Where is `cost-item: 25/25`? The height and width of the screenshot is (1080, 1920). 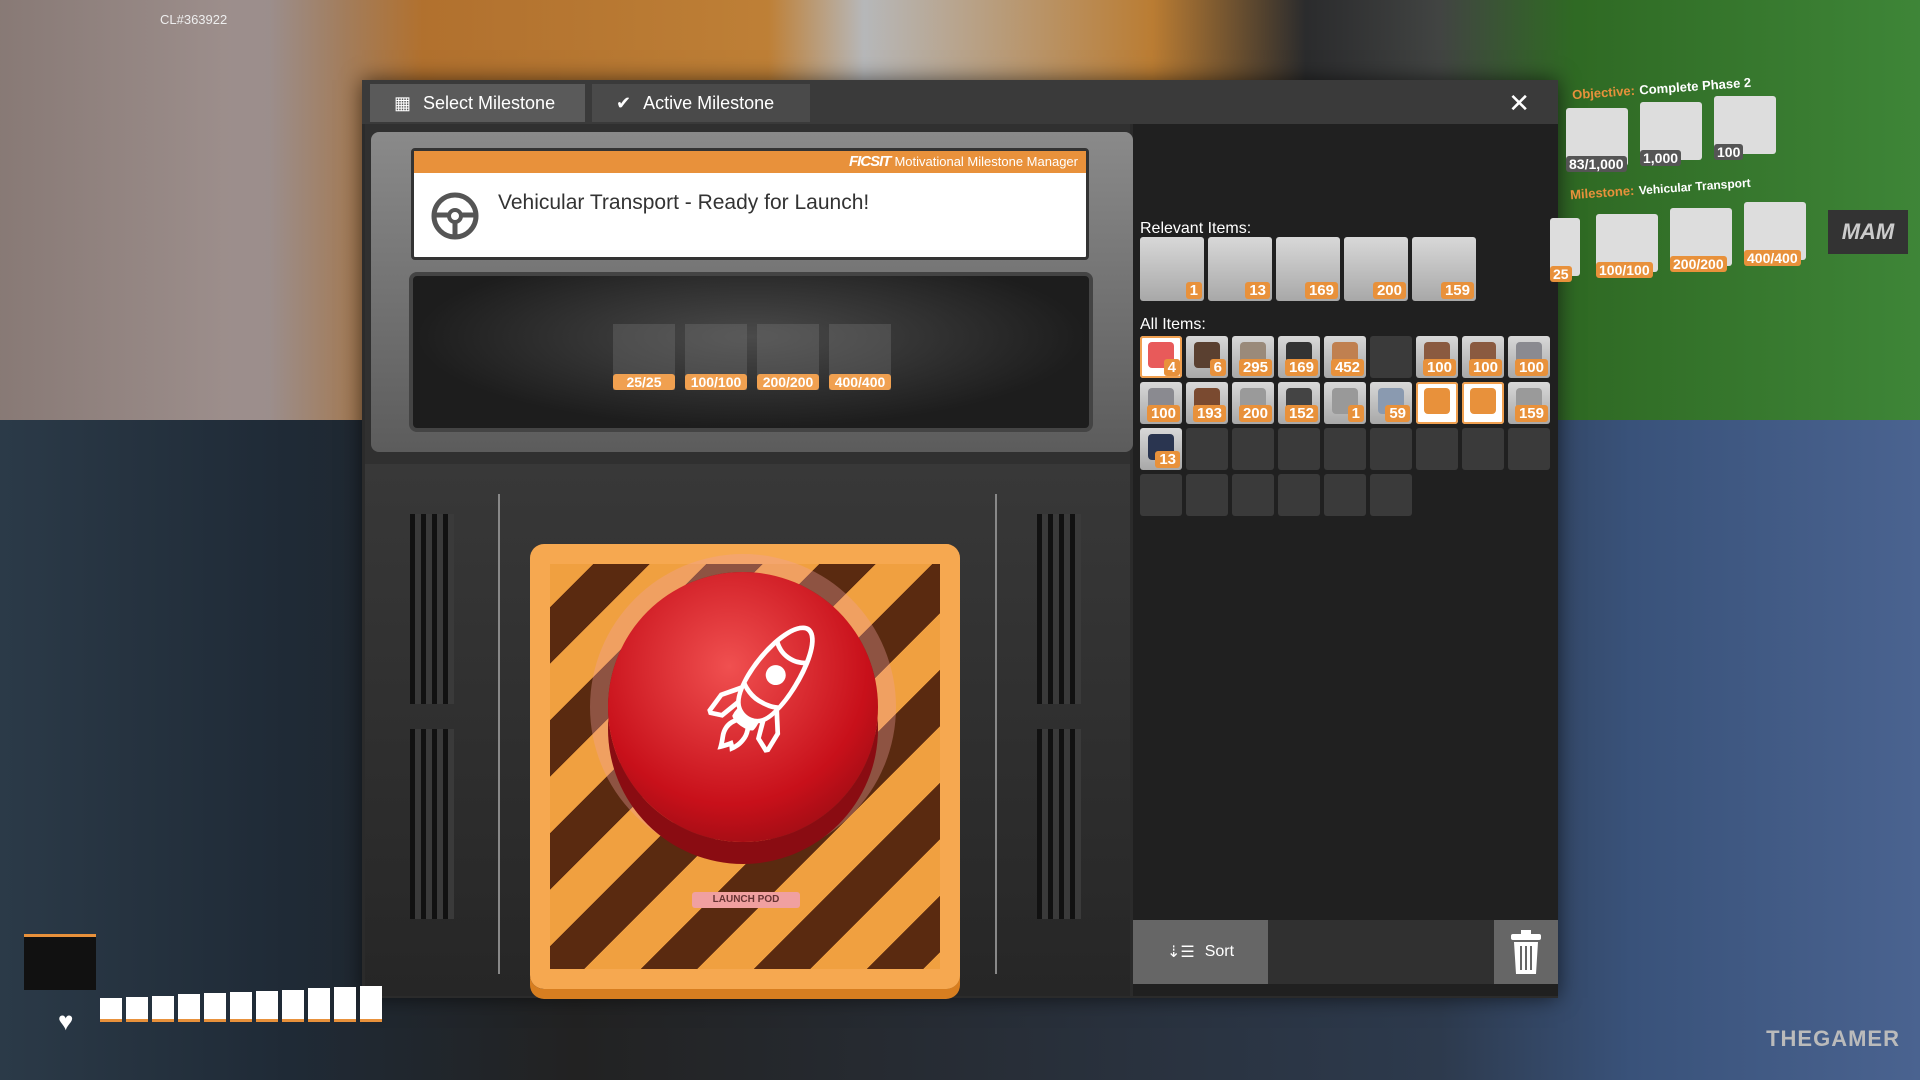 cost-item: 25/25 is located at coordinates (644, 357).